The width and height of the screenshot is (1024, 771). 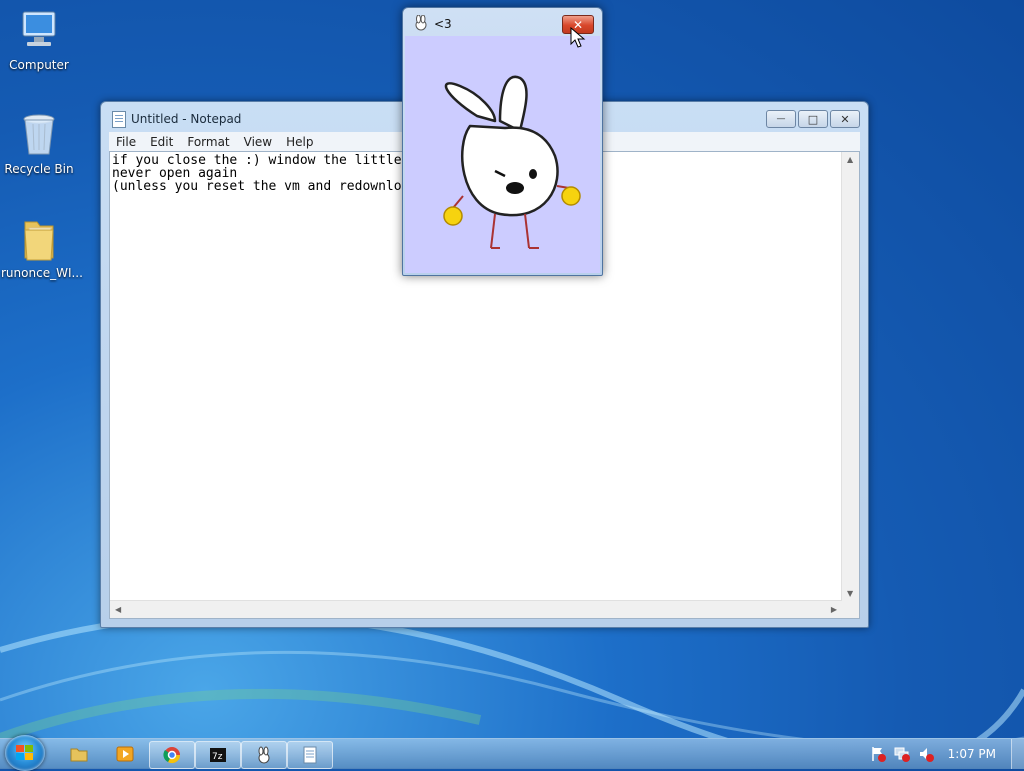 What do you see at coordinates (878, 754) in the screenshot?
I see `action-center-flag-icon` at bounding box center [878, 754].